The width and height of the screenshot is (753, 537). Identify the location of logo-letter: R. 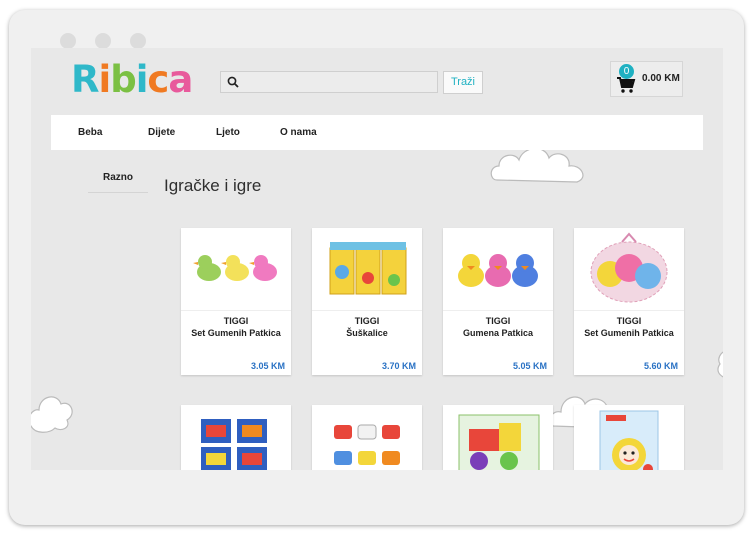
(85, 79).